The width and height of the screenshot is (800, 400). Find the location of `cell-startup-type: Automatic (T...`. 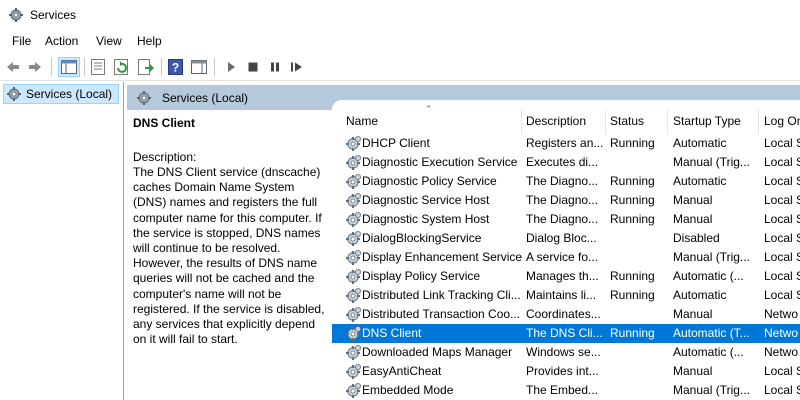

cell-startup-type: Automatic (T... is located at coordinates (711, 333).